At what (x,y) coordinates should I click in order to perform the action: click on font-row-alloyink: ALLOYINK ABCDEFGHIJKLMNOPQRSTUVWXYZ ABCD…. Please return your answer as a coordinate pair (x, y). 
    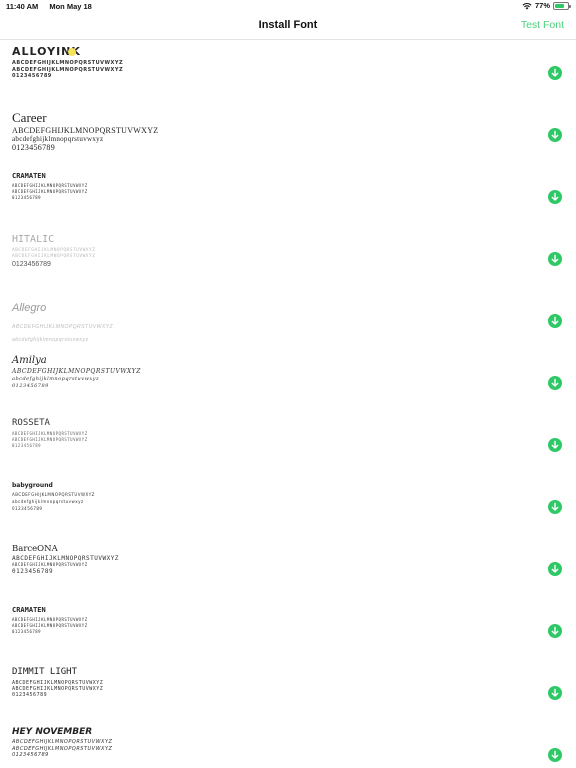
    Looking at the image, I should click on (288, 73).